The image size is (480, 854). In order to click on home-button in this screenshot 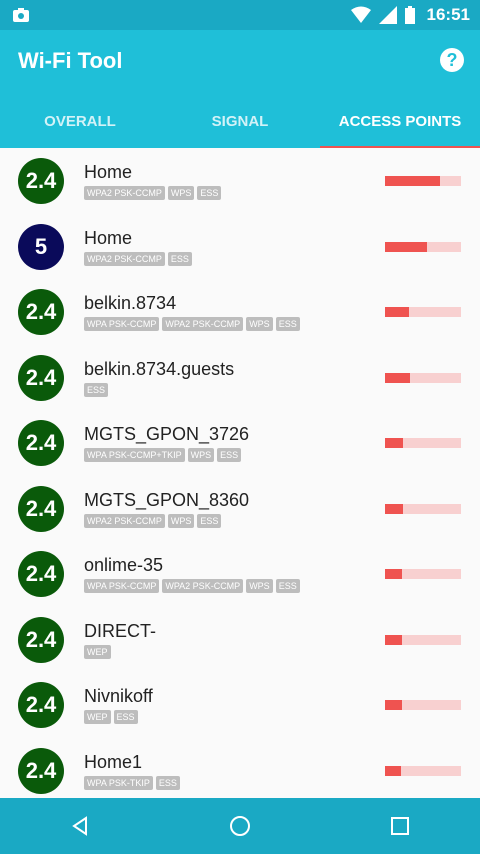, I will do `click(240, 826)`.